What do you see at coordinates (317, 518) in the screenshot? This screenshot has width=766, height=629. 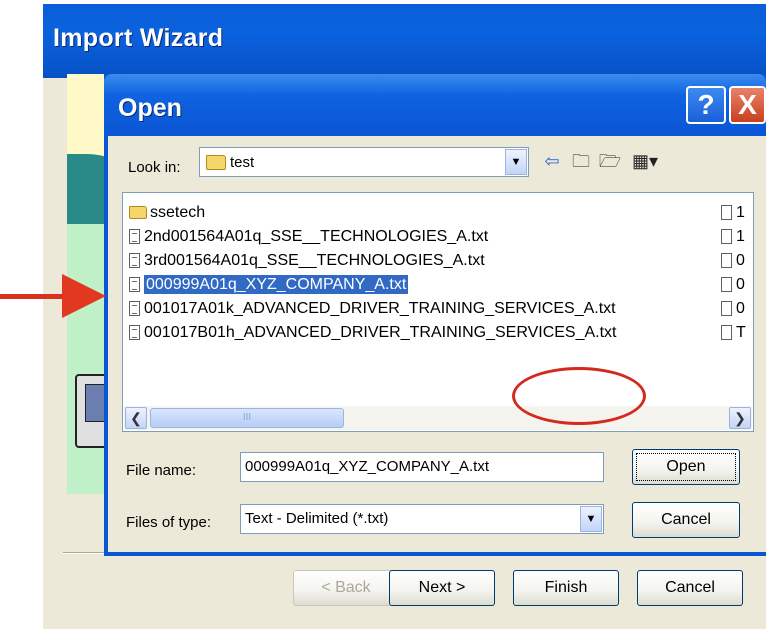 I see `files-of-type-value: Text - Delimited (*.txt)` at bounding box center [317, 518].